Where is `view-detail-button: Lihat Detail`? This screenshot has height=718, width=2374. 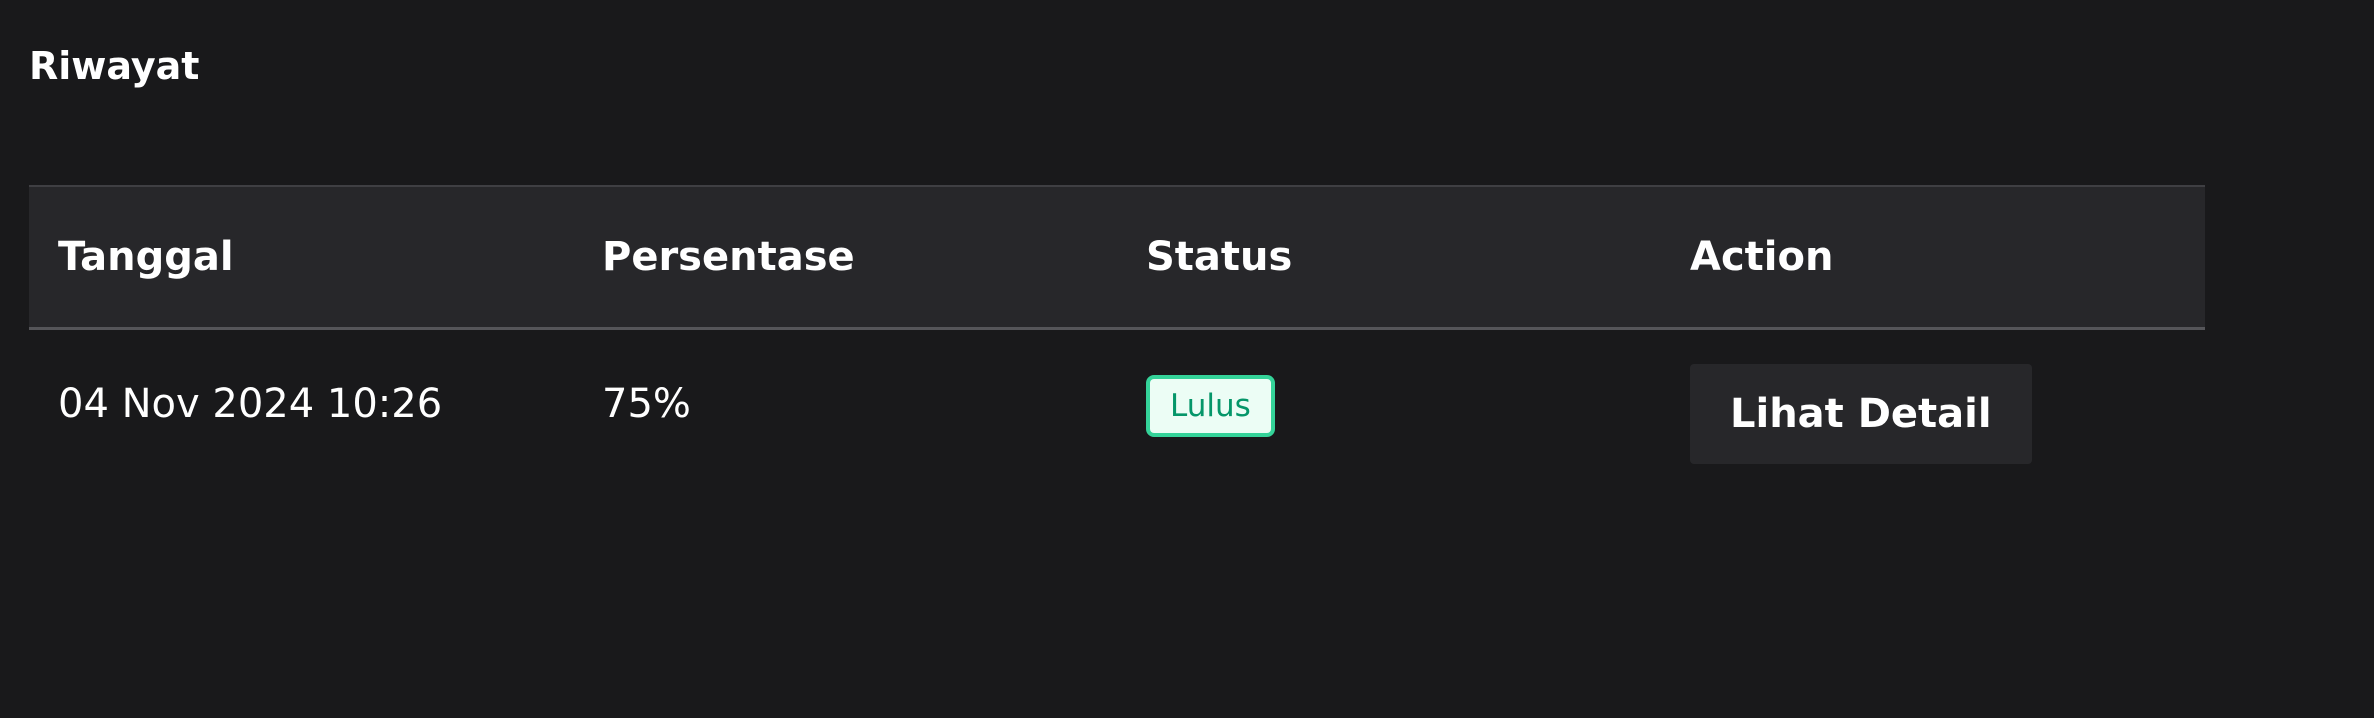
view-detail-button: Lihat Detail is located at coordinates (1861, 414).